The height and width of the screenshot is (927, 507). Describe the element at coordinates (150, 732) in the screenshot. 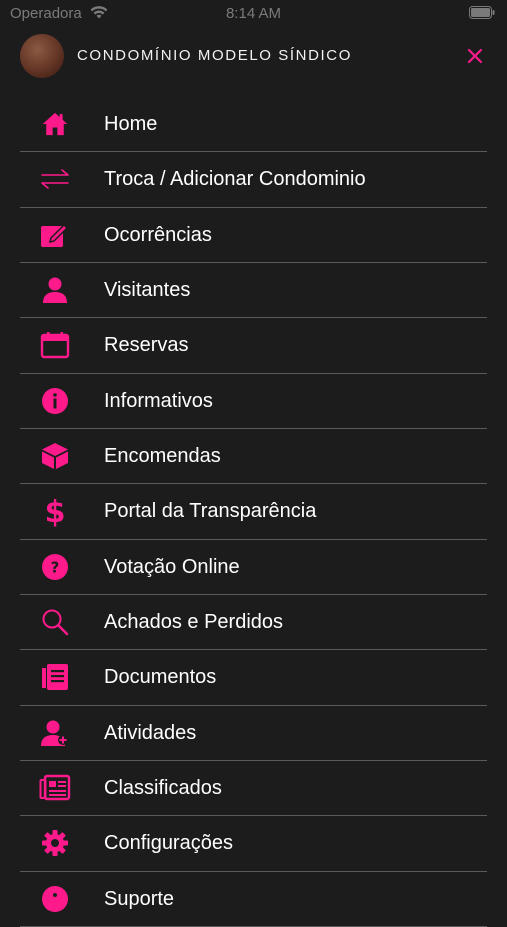

I see `menu-item-label: Atividades` at that location.